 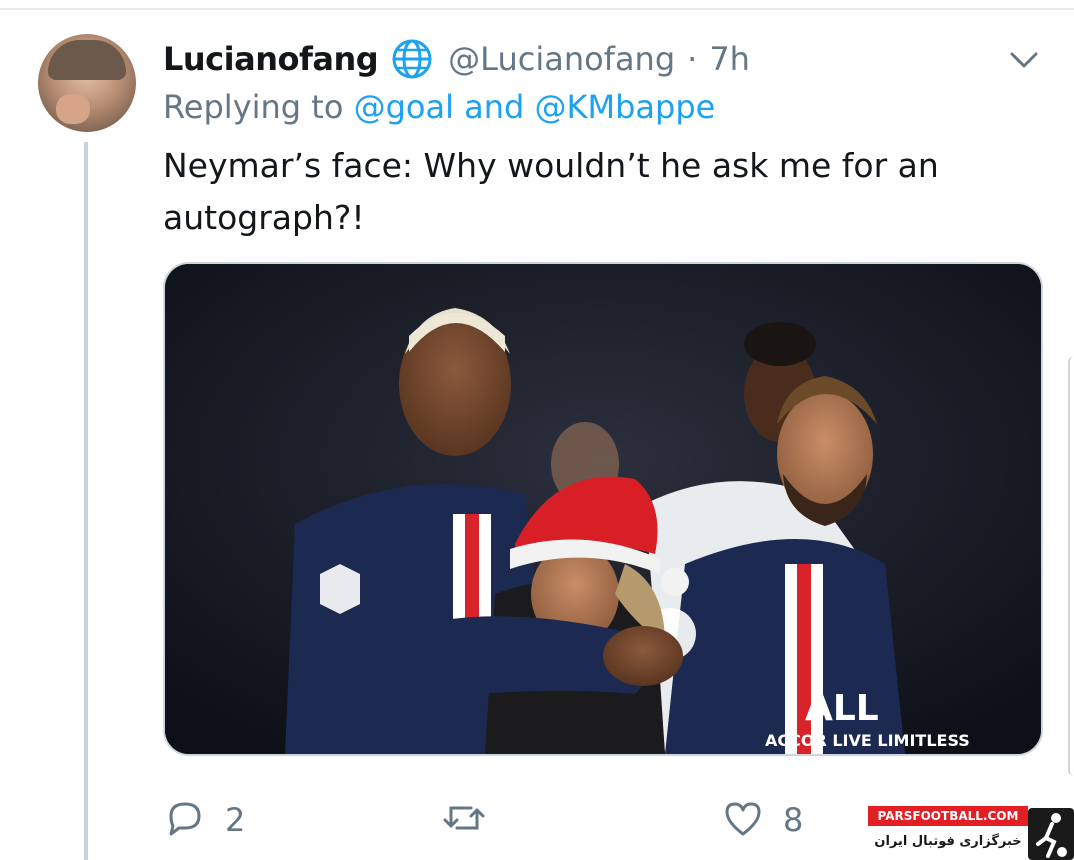 I want to click on handle: @Lucianofang, so click(x=561, y=59).